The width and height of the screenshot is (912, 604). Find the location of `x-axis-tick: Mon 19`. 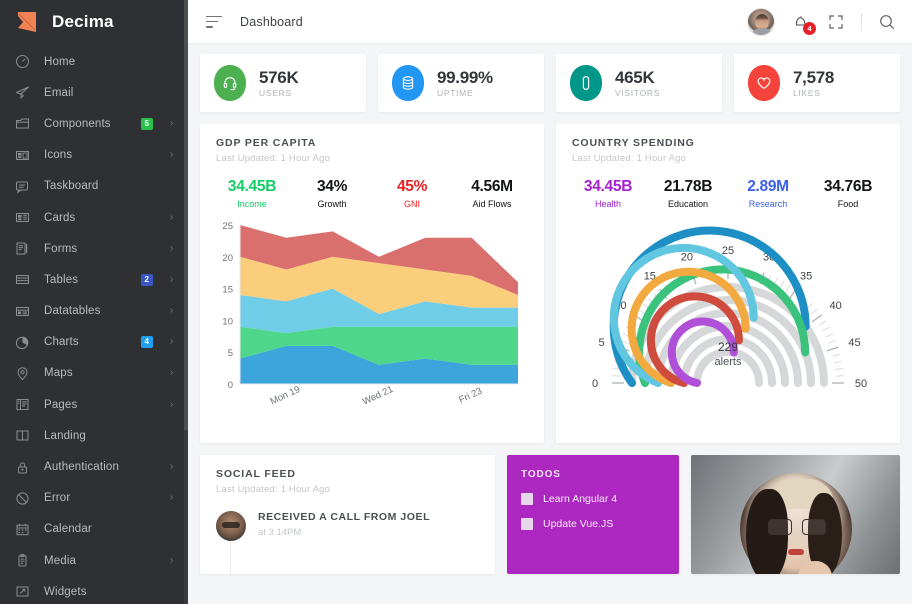

x-axis-tick: Mon 19 is located at coordinates (285, 395).